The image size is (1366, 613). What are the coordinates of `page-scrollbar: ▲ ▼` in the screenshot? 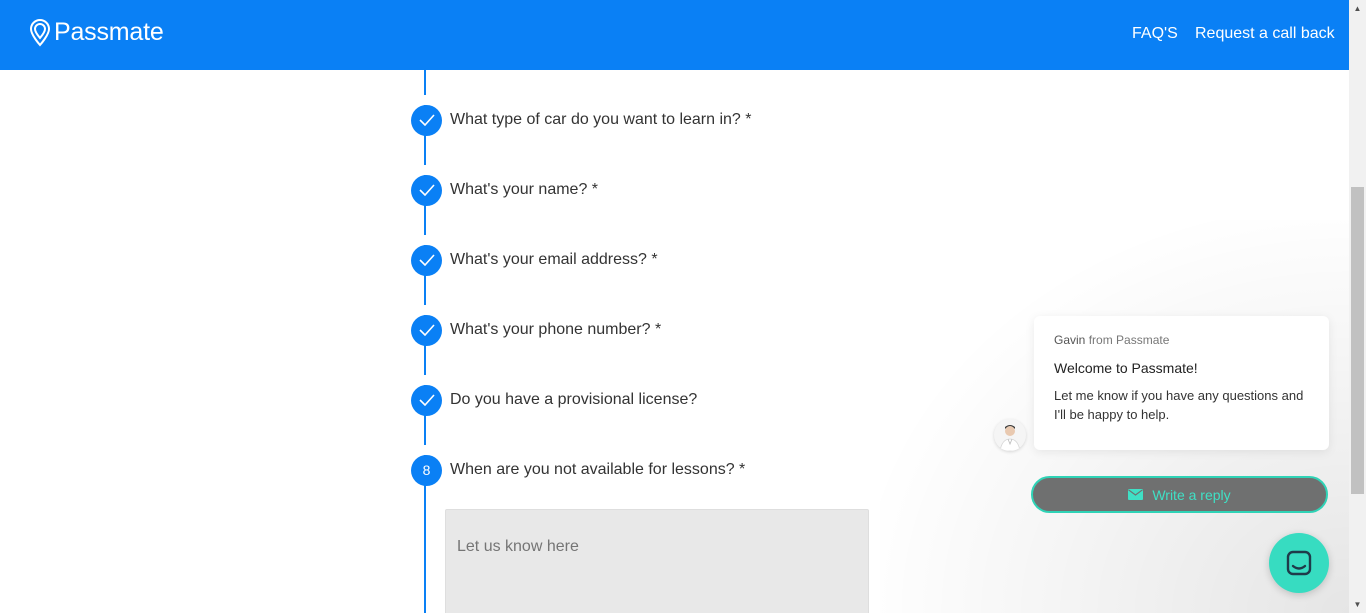 It's located at (1357, 306).